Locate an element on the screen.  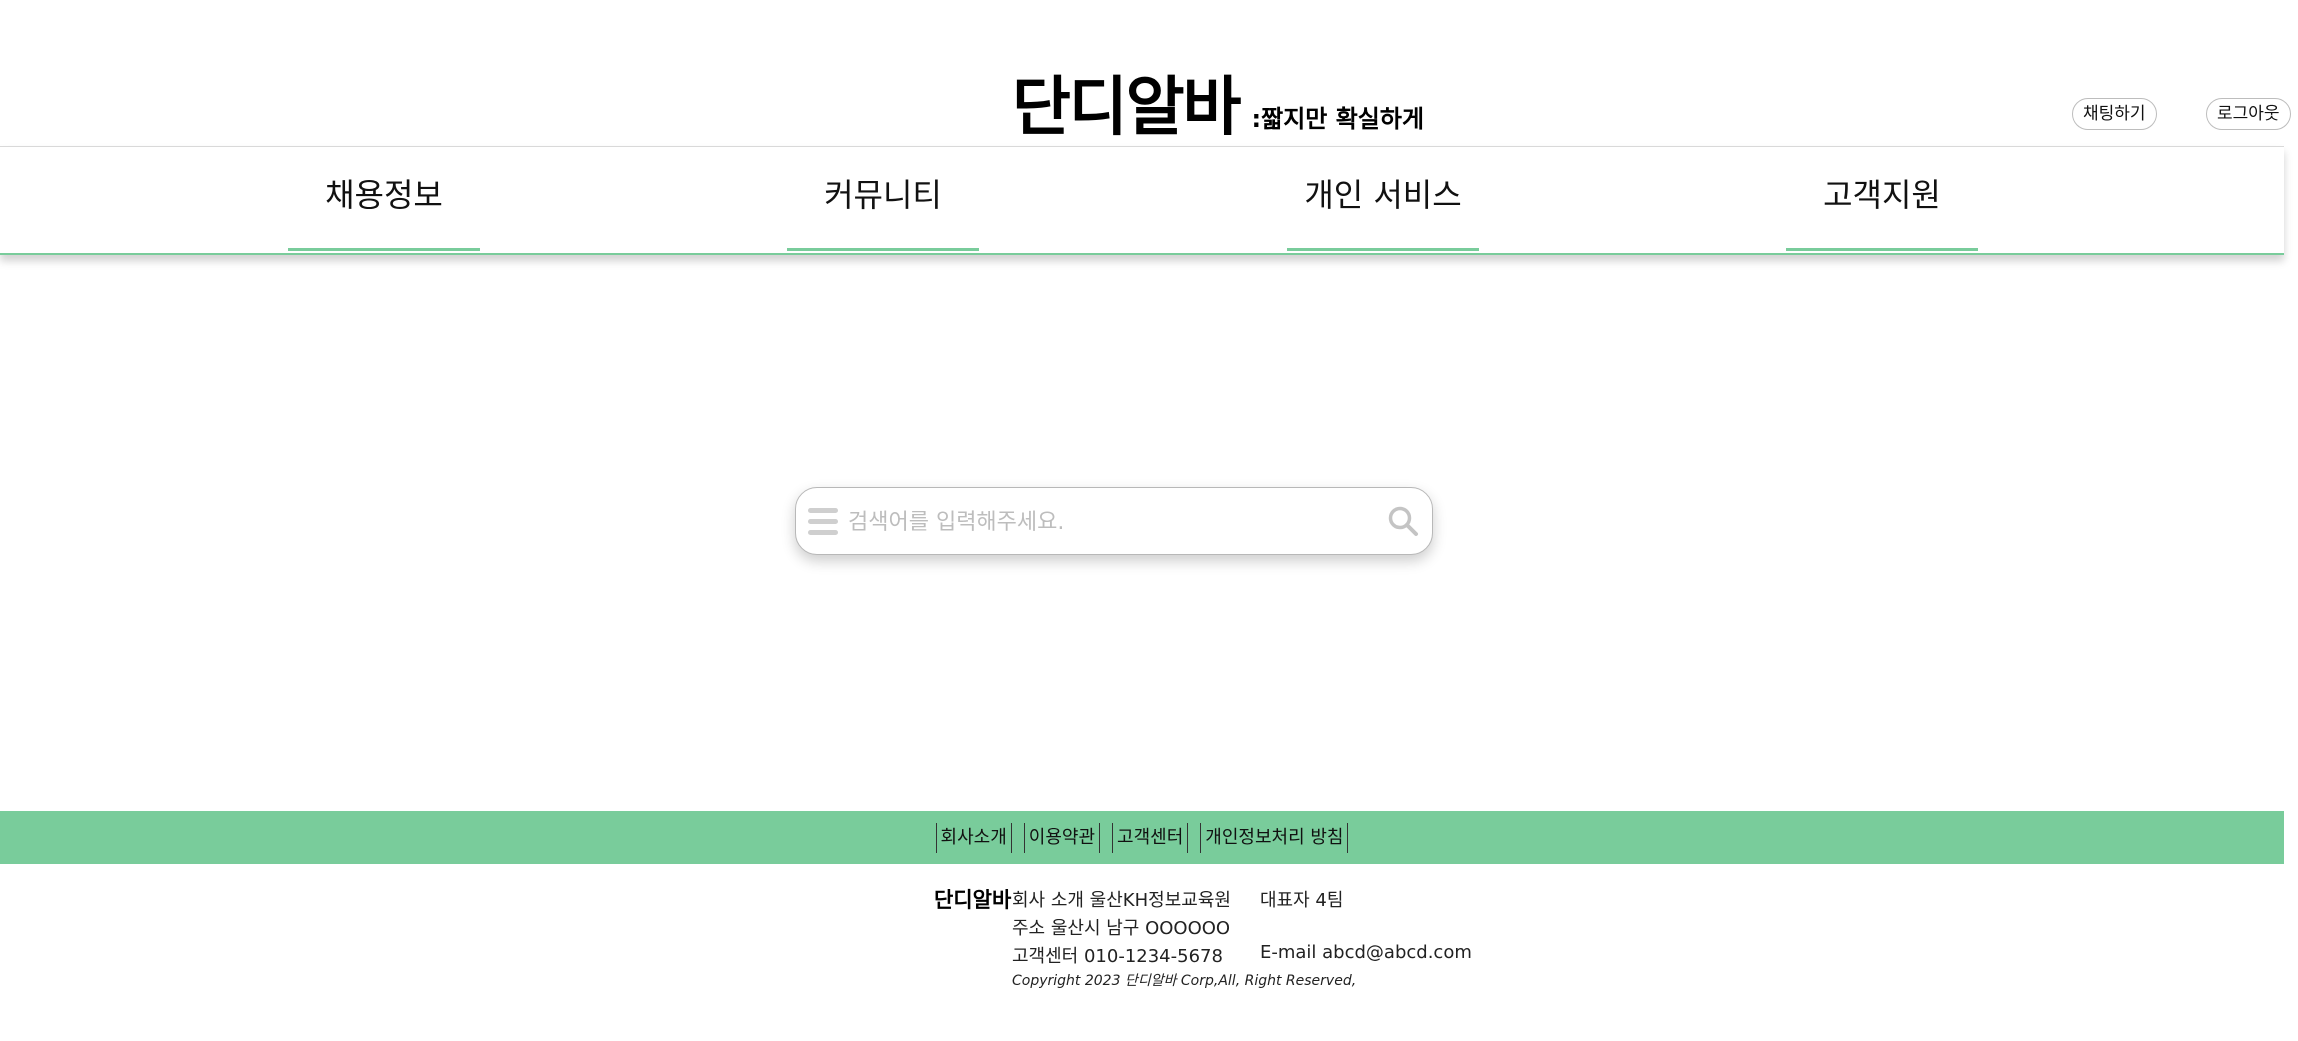
footer-bar: 회사소개 이용약관 고객센터 개인정보처리 방침 is located at coordinates (1142, 837).